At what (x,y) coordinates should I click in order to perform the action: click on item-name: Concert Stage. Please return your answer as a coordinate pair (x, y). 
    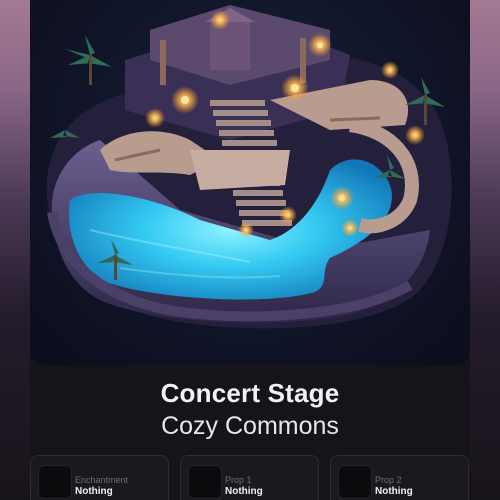
    Looking at the image, I should click on (250, 393).